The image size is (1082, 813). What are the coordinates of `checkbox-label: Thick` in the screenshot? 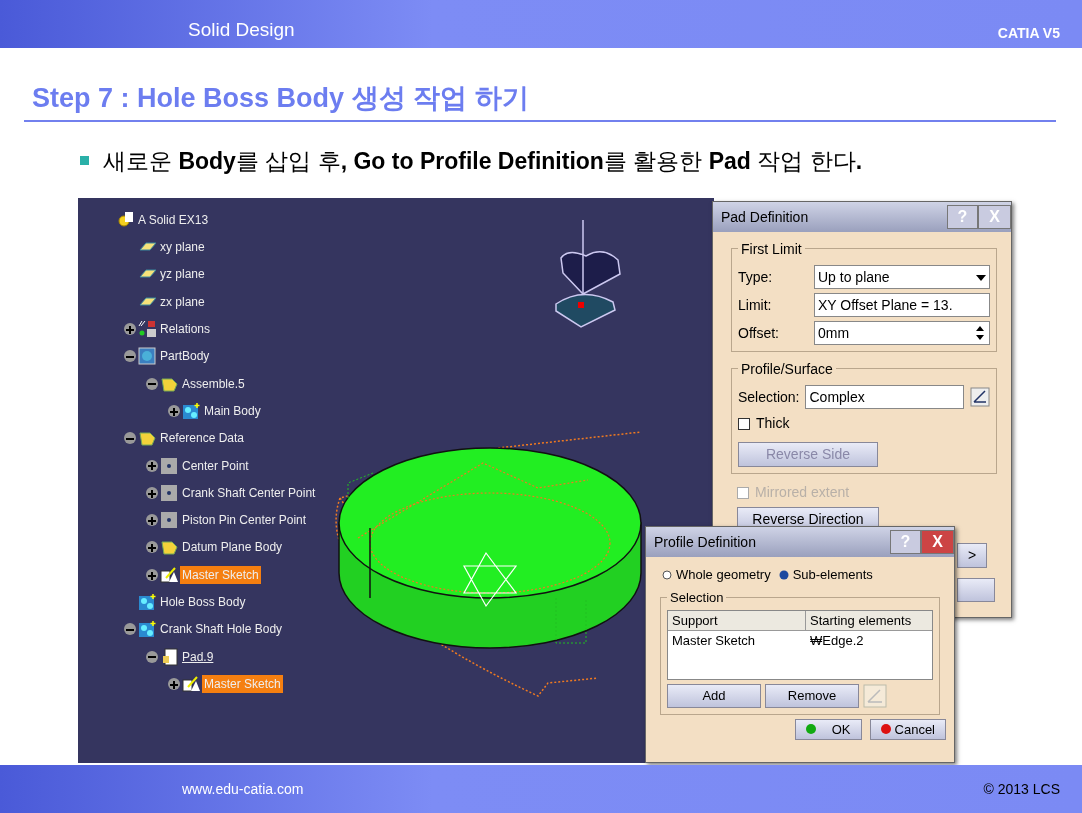 It's located at (773, 424).